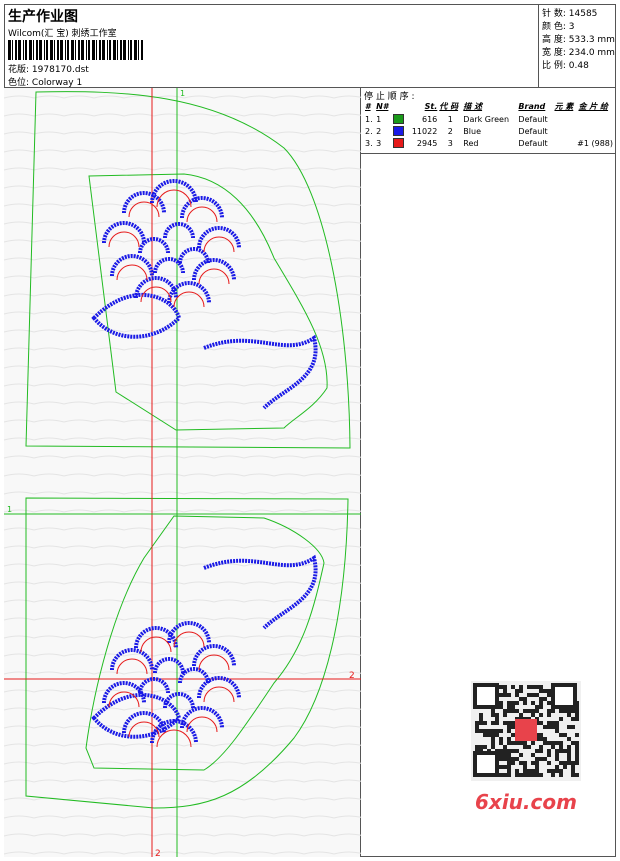 This screenshot has height=861, width=620. What do you see at coordinates (449, 106) in the screenshot?
I see `col-code: 代 码` at bounding box center [449, 106].